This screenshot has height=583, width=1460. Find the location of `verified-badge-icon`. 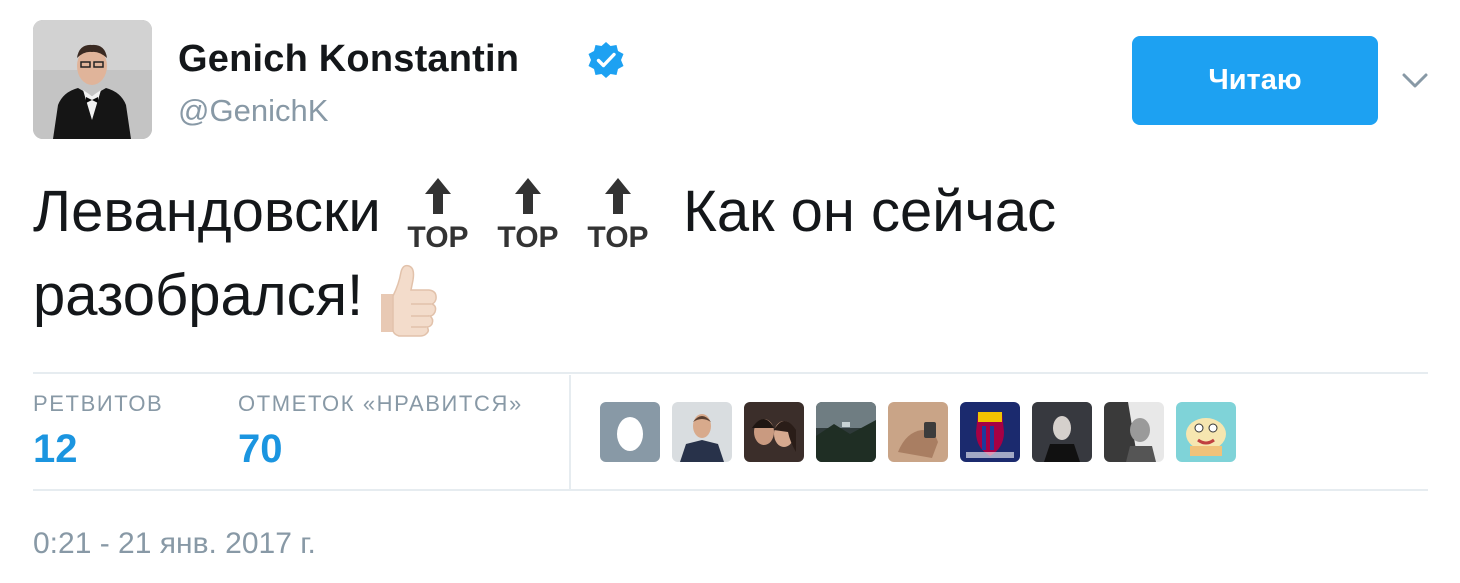

verified-badge-icon is located at coordinates (606, 60).